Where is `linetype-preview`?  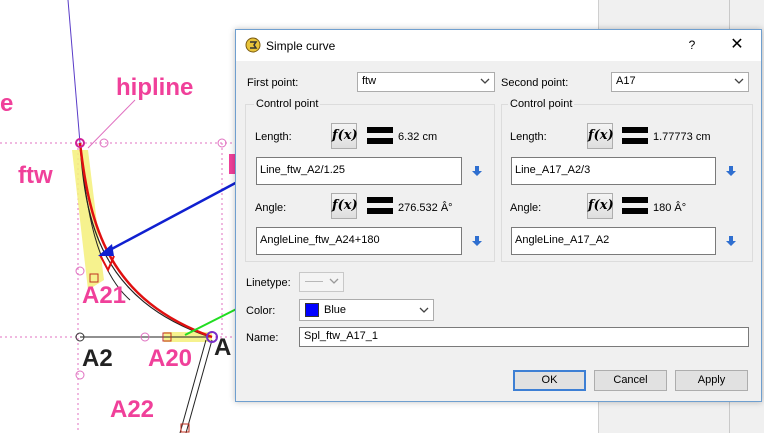
linetype-preview is located at coordinates (314, 281).